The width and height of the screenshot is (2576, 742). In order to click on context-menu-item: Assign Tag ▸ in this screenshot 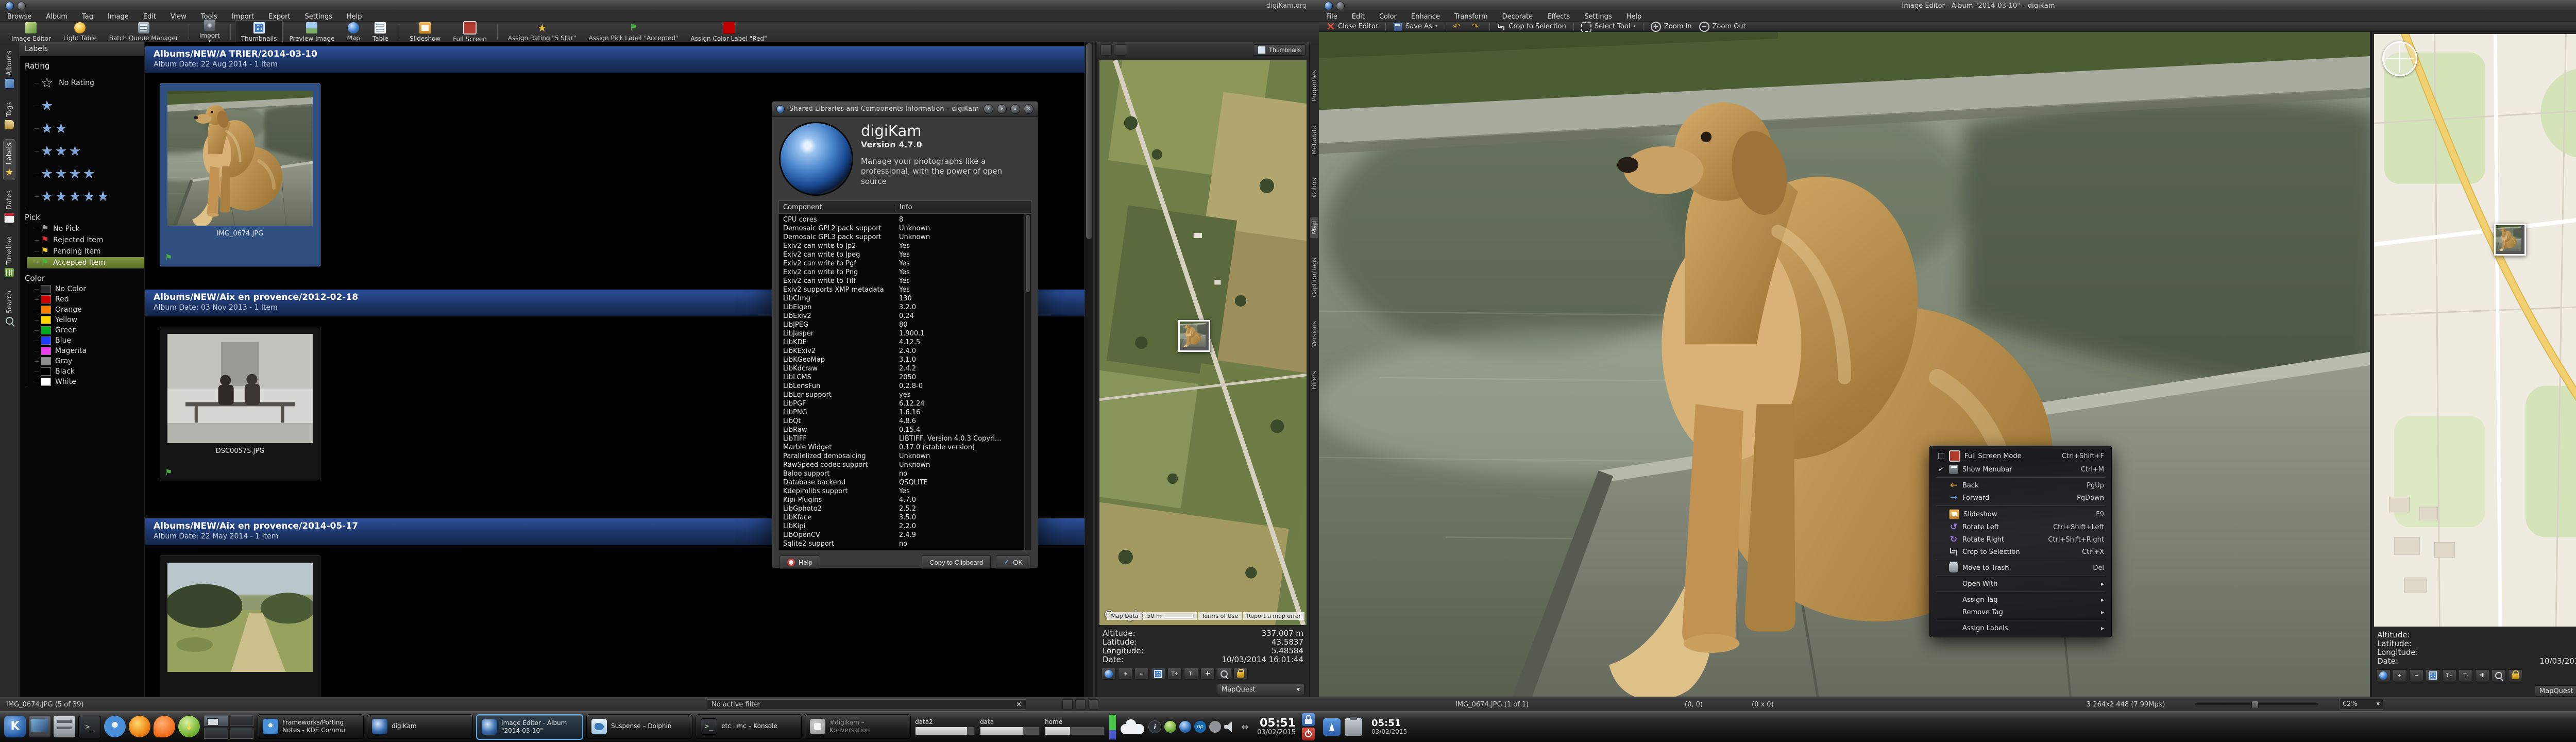, I will do `click(2020, 600)`.